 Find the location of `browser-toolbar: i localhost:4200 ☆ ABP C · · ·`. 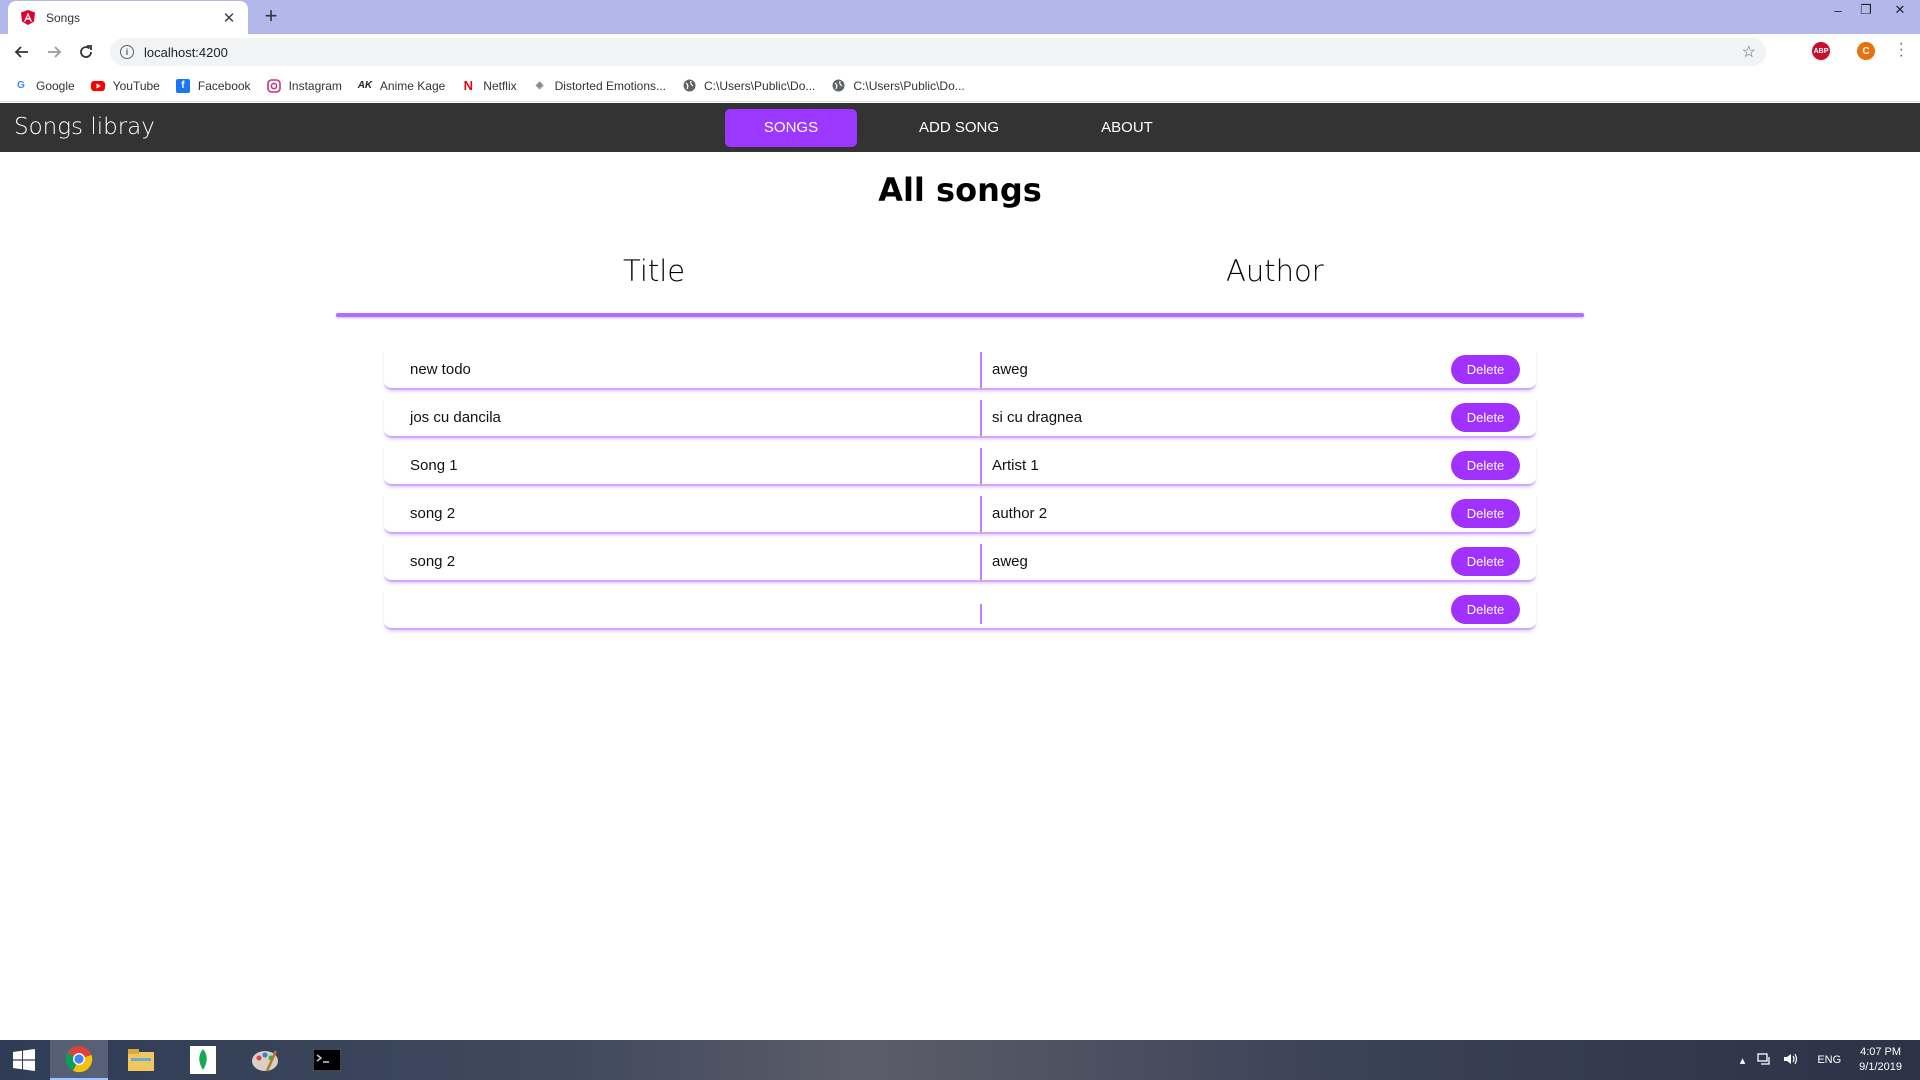

browser-toolbar: i localhost:4200 ☆ ABP C · · · is located at coordinates (960, 52).